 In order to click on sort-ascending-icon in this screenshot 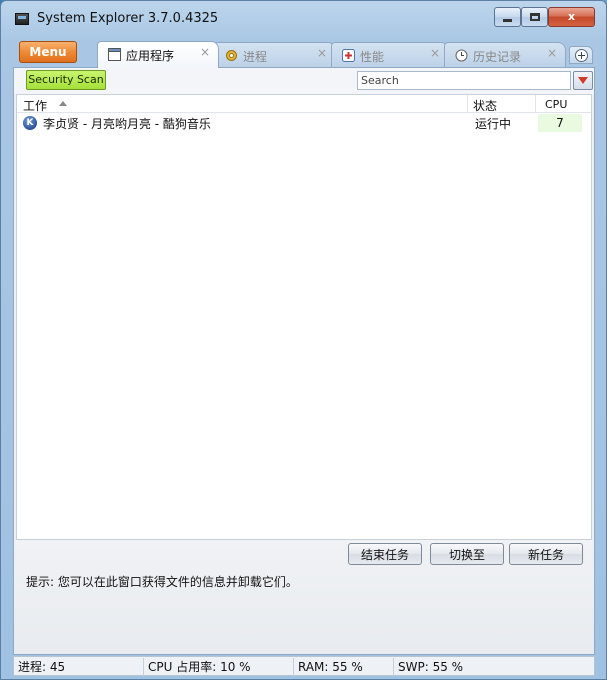, I will do `click(63, 103)`.